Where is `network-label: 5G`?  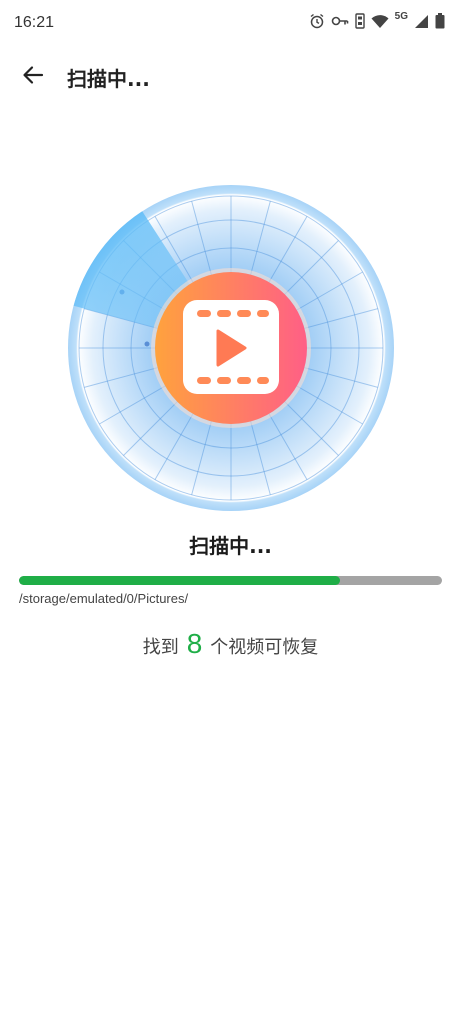
network-label: 5G is located at coordinates (401, 16).